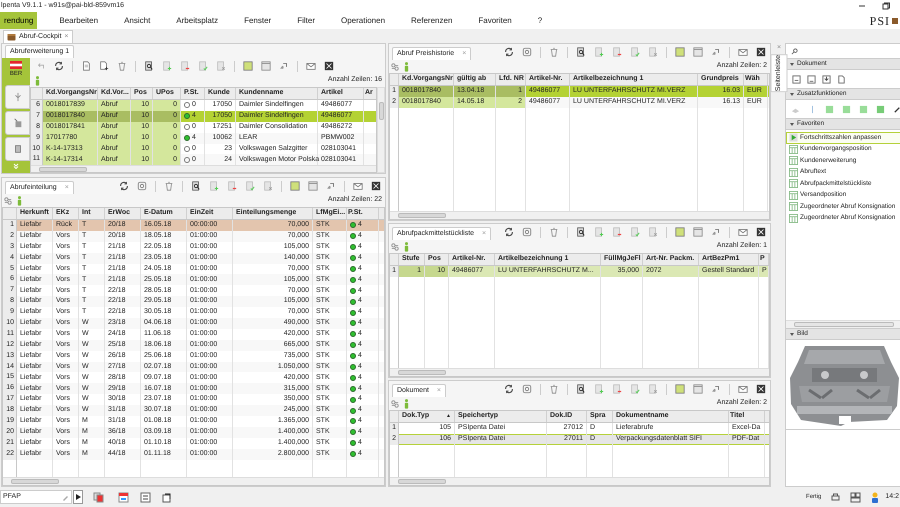  What do you see at coordinates (166, 497) in the screenshot?
I see `export-icon` at bounding box center [166, 497].